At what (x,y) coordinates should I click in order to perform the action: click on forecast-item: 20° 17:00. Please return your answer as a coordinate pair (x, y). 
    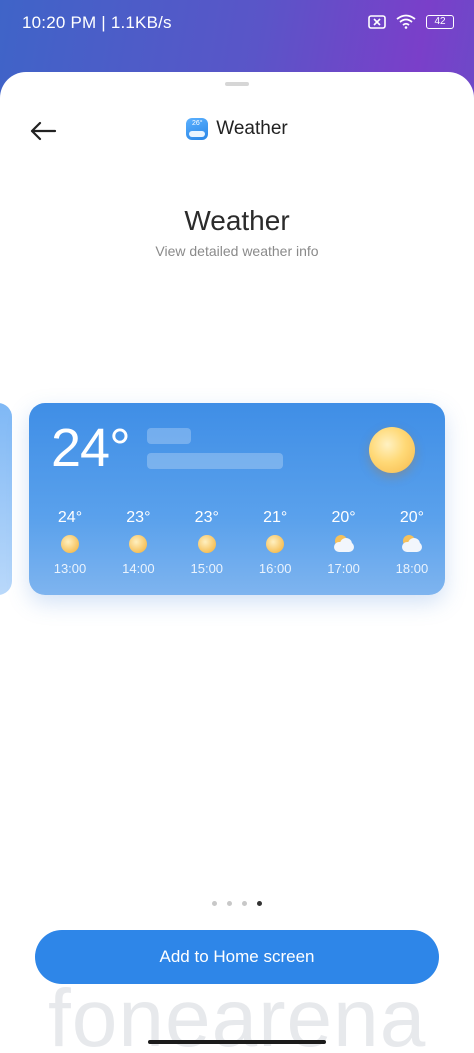
    Looking at the image, I should click on (344, 542).